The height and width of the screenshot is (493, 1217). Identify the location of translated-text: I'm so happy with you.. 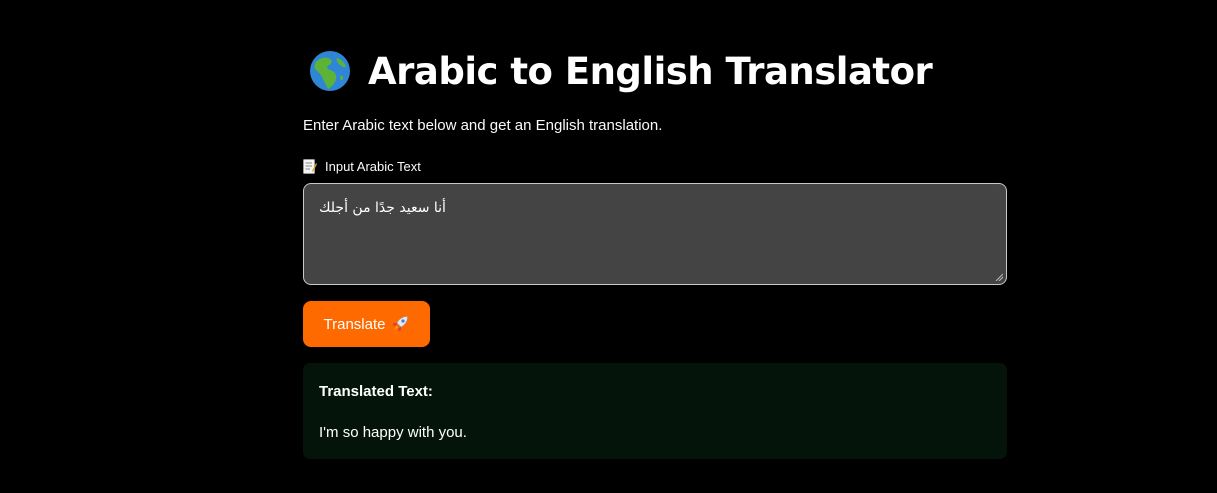
(393, 432).